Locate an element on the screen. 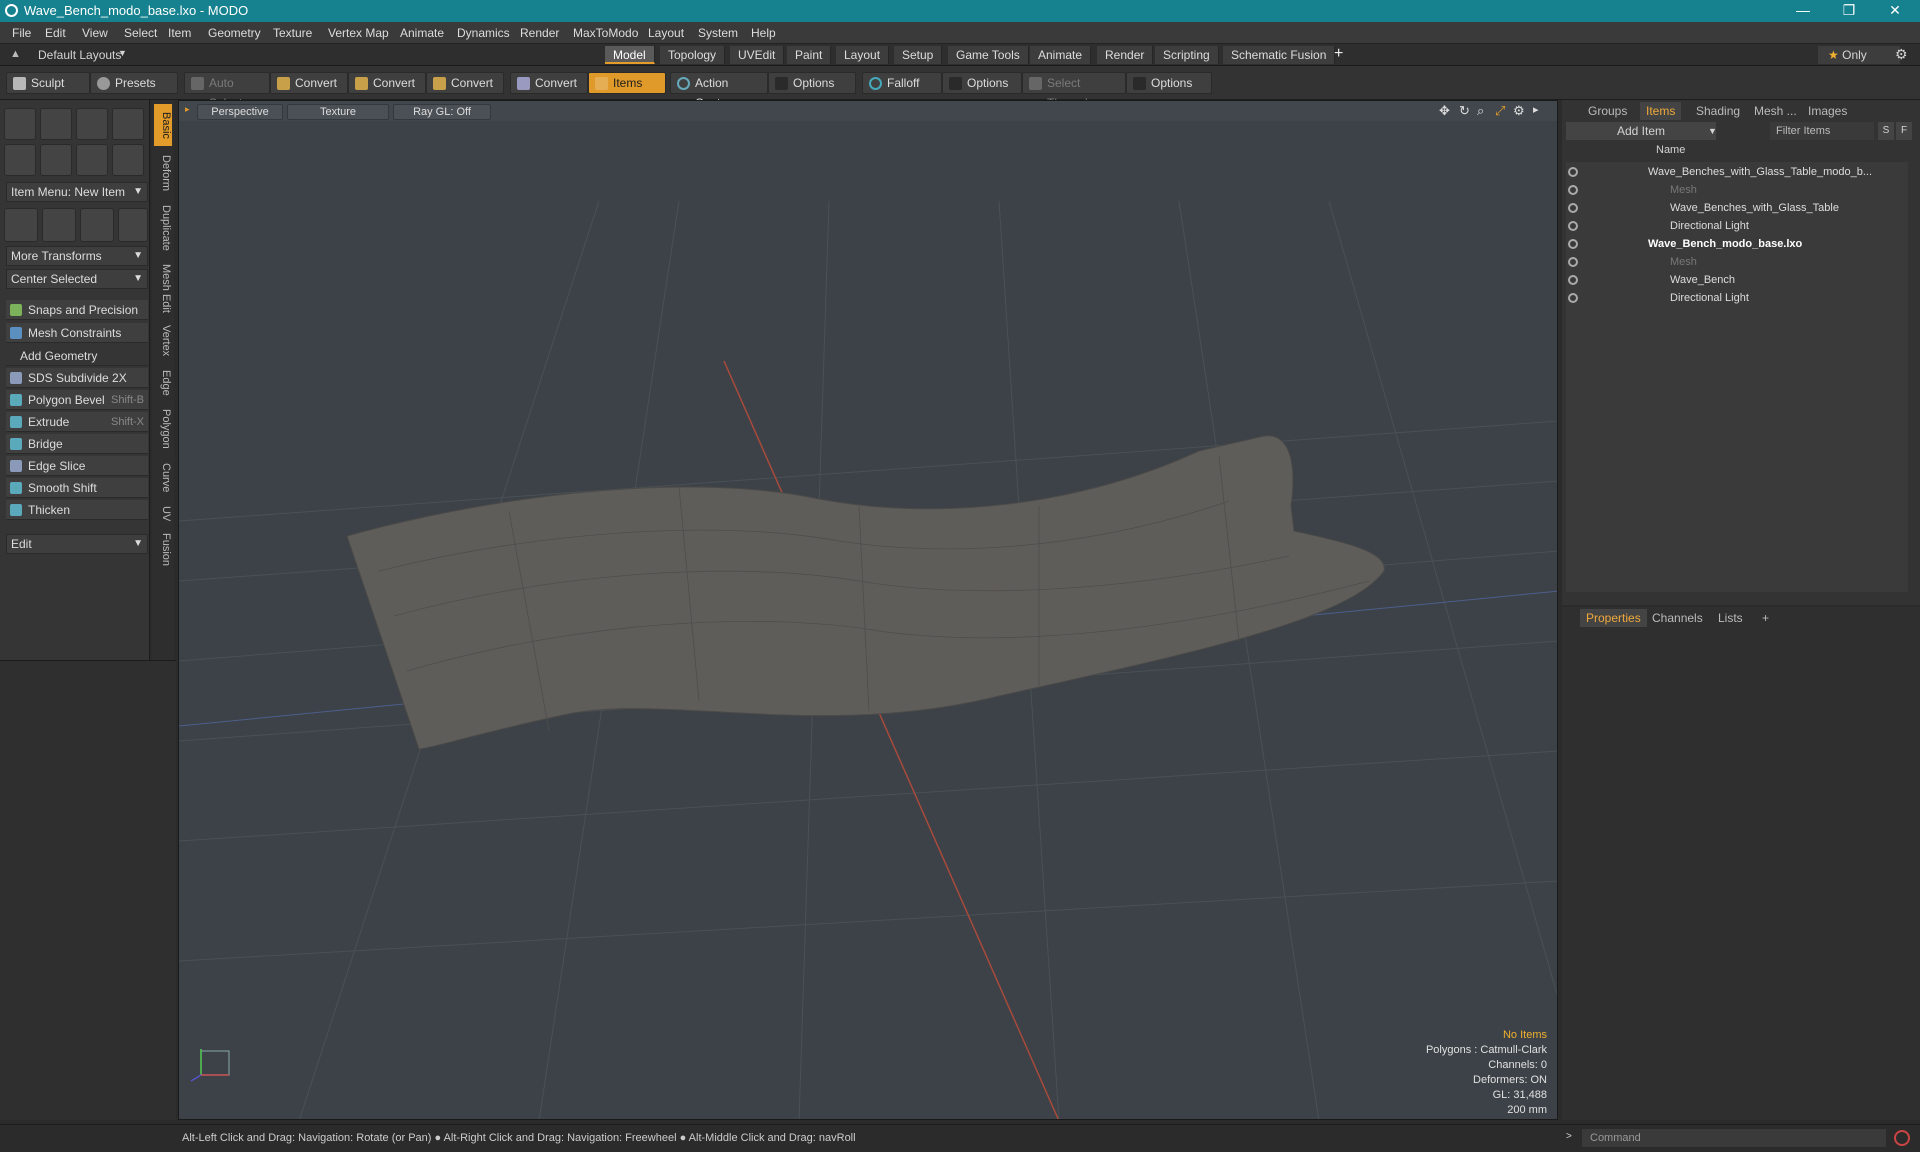 The width and height of the screenshot is (1920, 1152). maximize-button: ❐ is located at coordinates (1849, 11).